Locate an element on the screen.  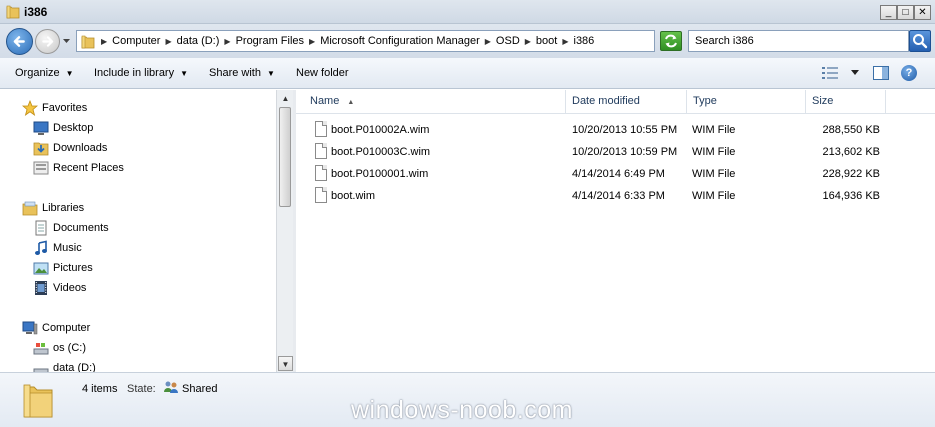
organize-label: Organize is located at coordinates (37, 73).